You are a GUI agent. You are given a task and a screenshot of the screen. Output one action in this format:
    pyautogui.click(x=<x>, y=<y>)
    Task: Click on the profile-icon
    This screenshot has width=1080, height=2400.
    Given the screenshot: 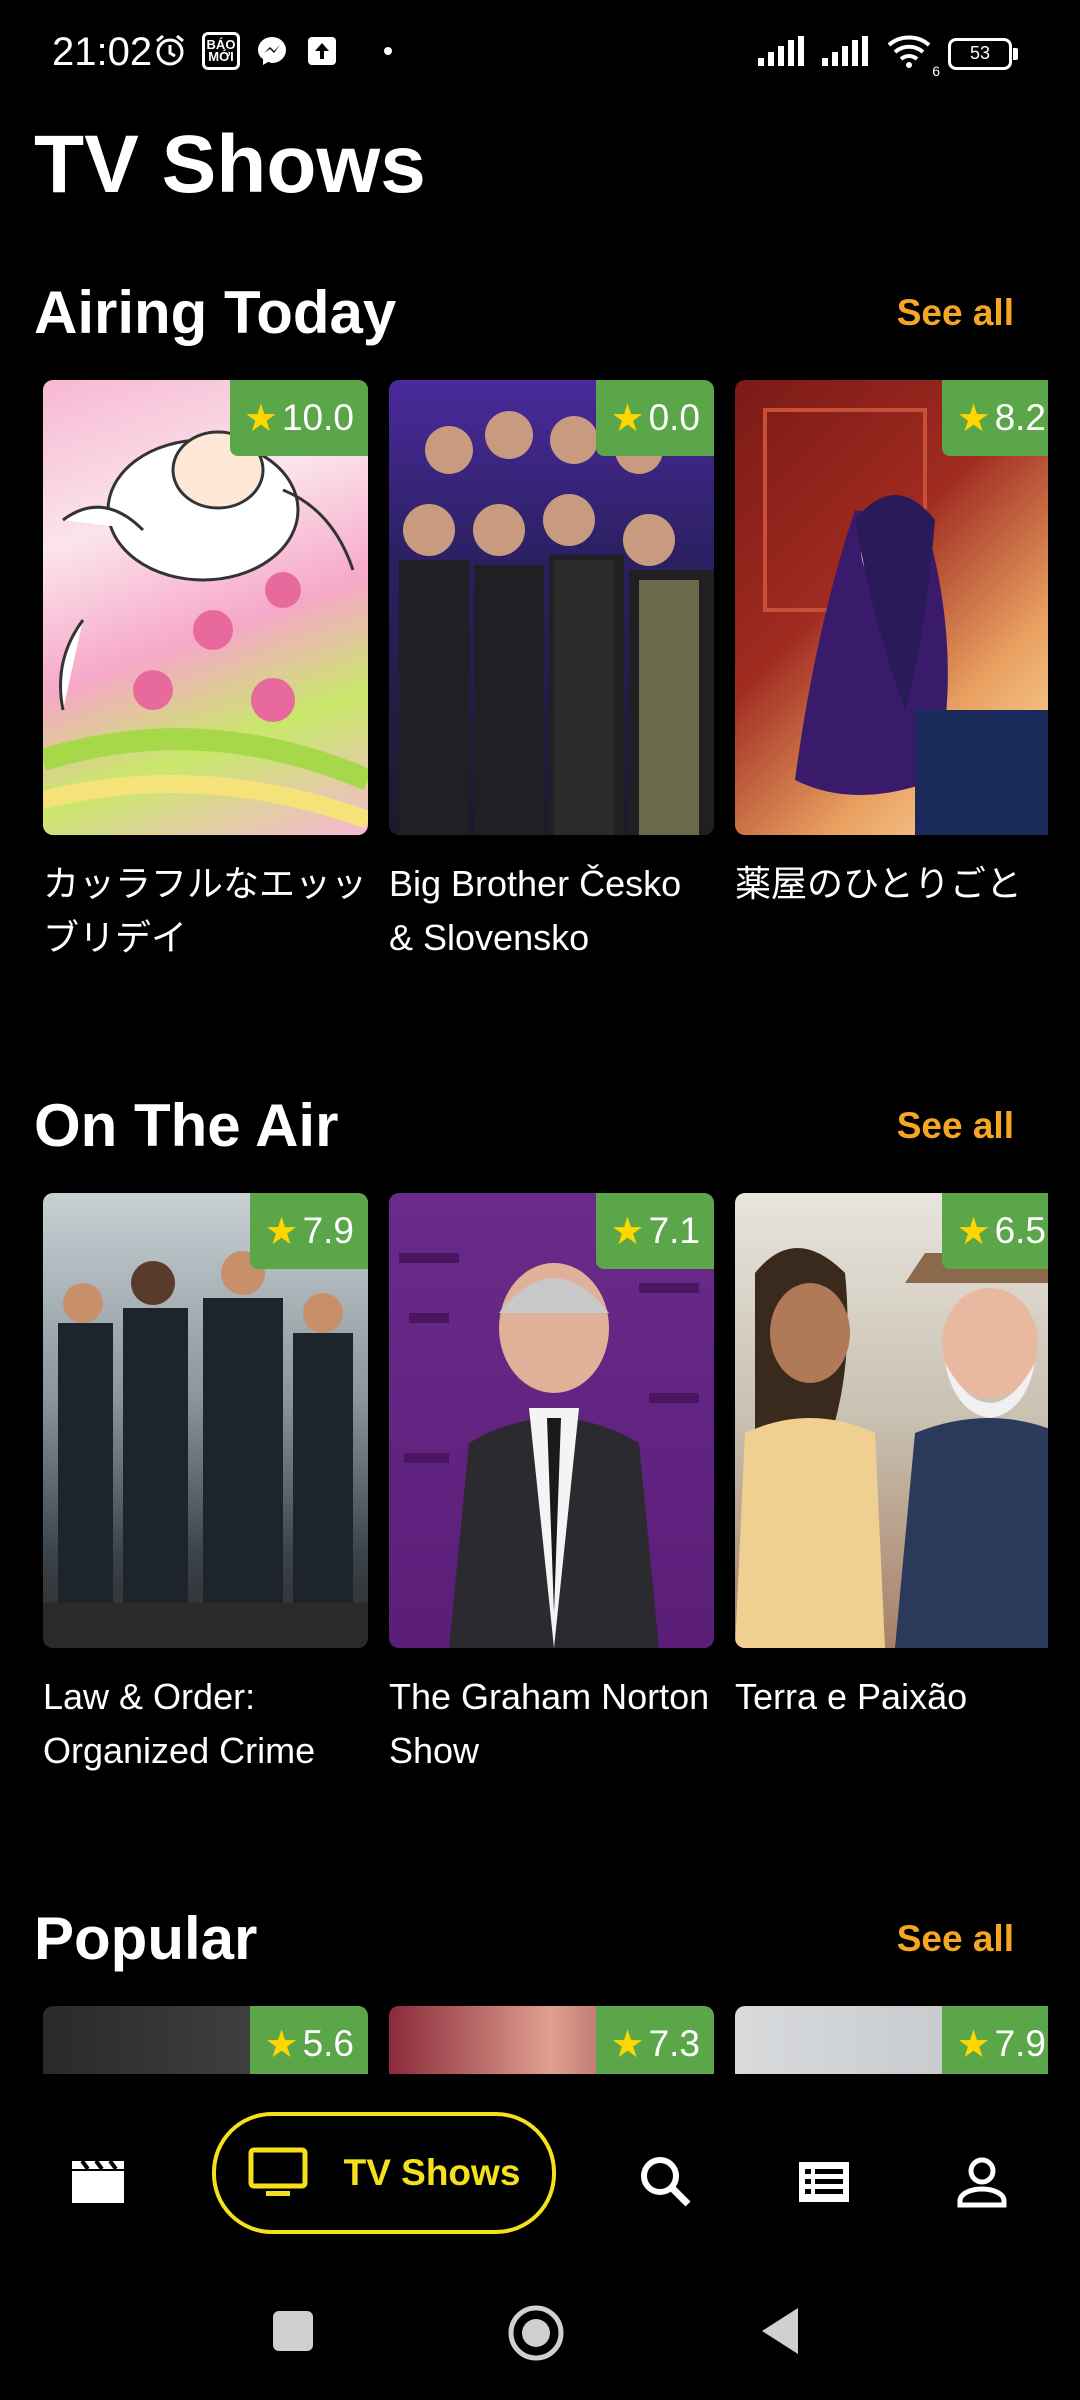 What is the action you would take?
    pyautogui.click(x=982, y=2182)
    